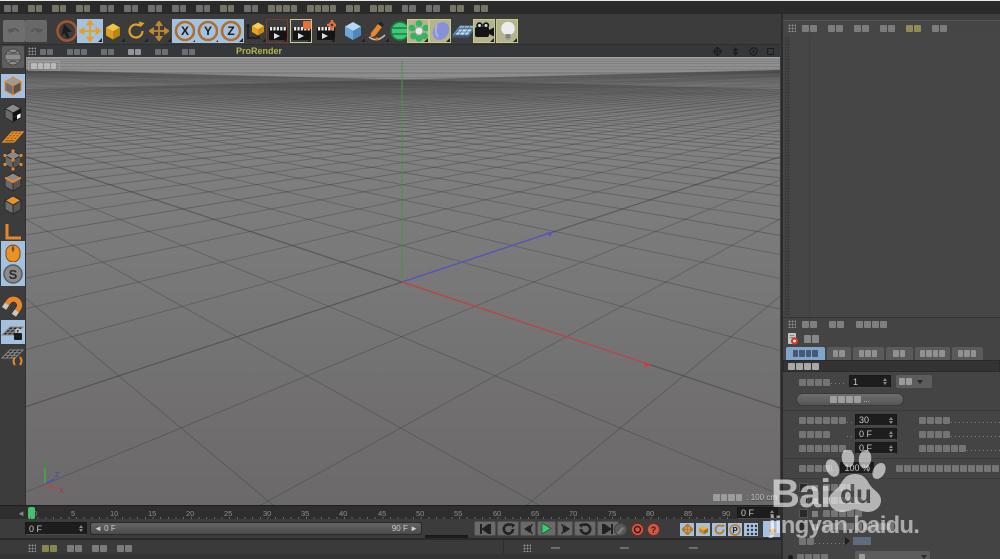  What do you see at coordinates (735, 530) in the screenshot?
I see `svg-text: P` at bounding box center [735, 530].